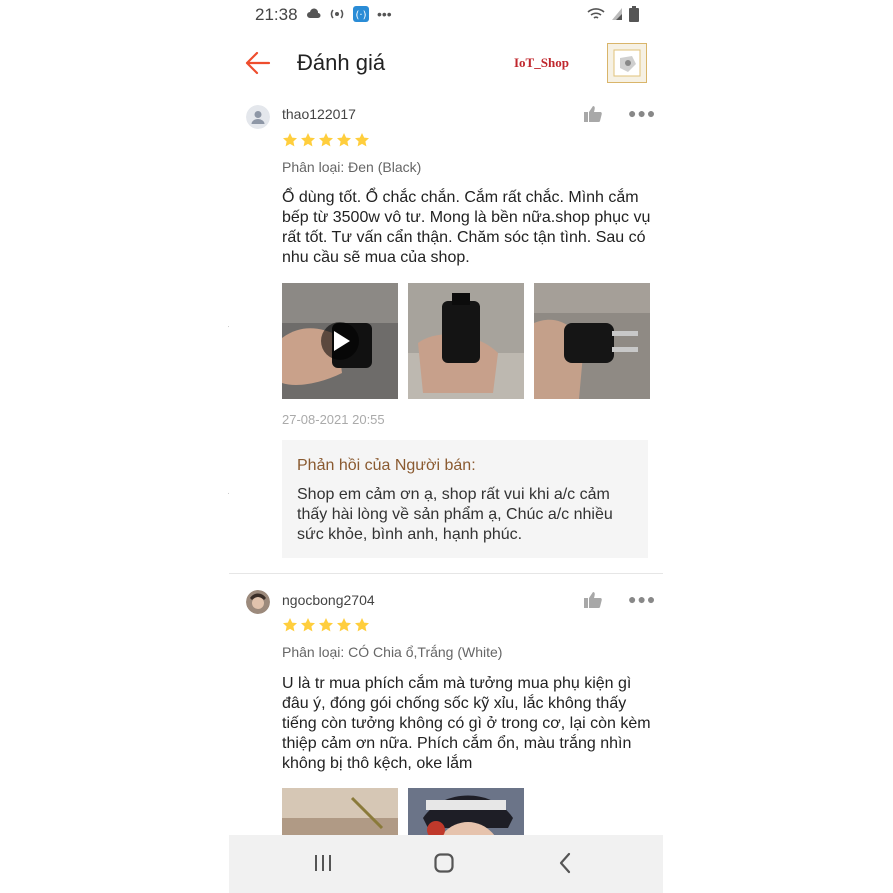 This screenshot has height=893, width=893. What do you see at coordinates (337, 14) in the screenshot?
I see `hotspot-icon` at bounding box center [337, 14].